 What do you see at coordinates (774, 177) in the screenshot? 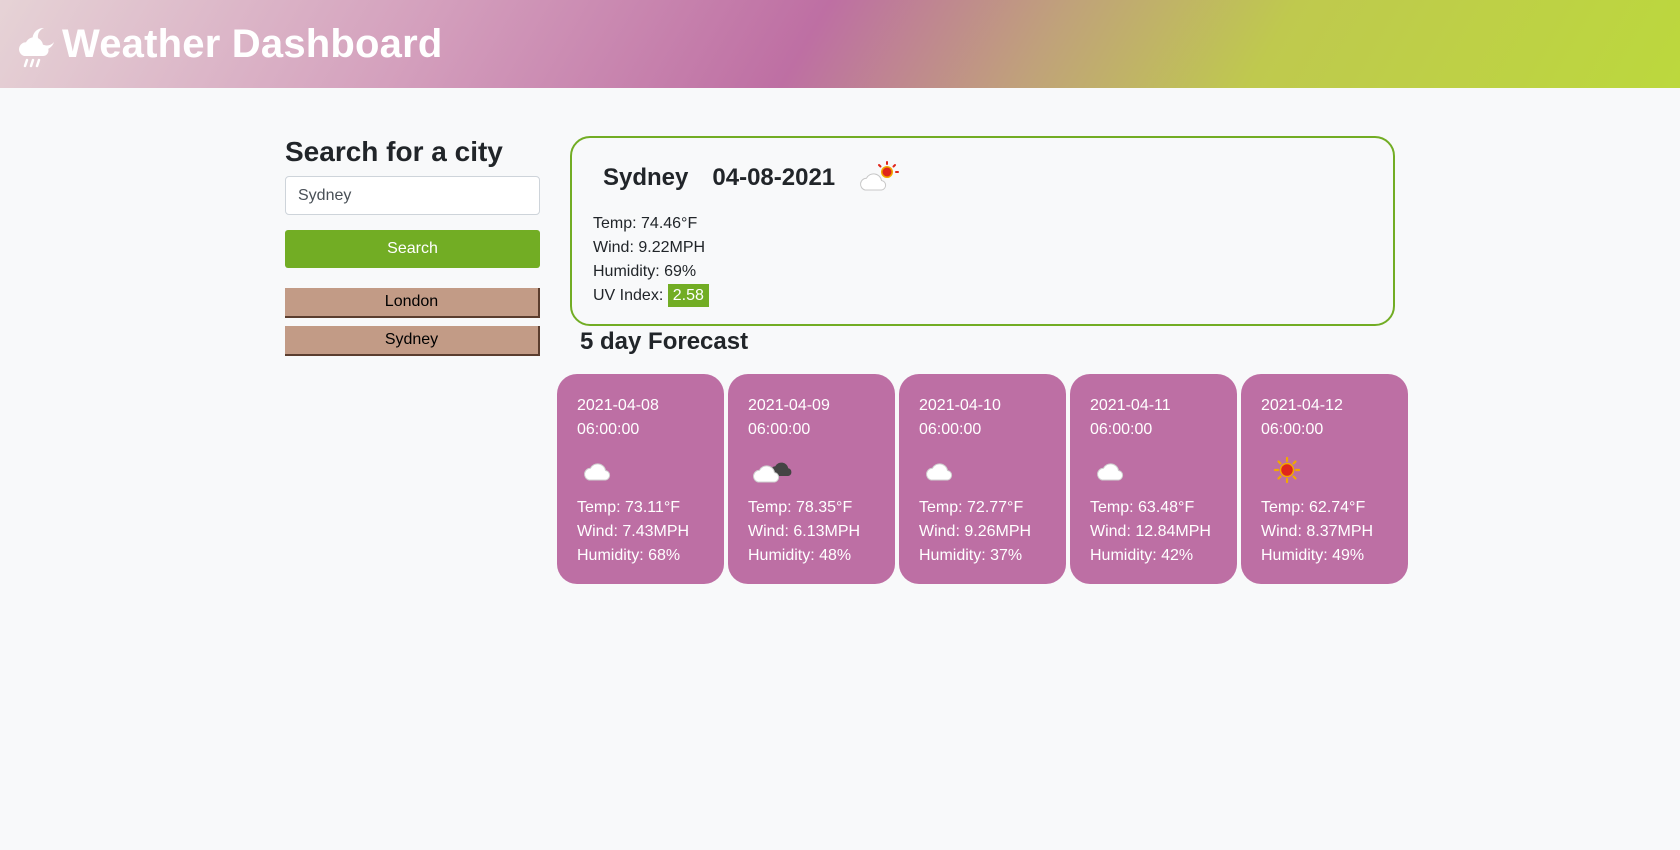
I see `current-date: 04-08-2021` at bounding box center [774, 177].